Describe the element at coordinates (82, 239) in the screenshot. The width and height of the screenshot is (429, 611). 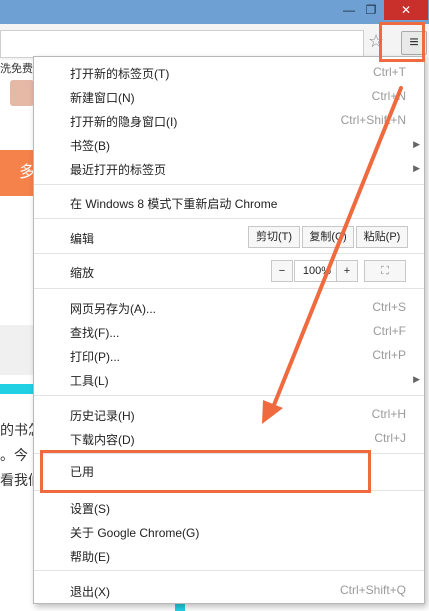
I see `menu-item-edit-label: 编辑` at that location.